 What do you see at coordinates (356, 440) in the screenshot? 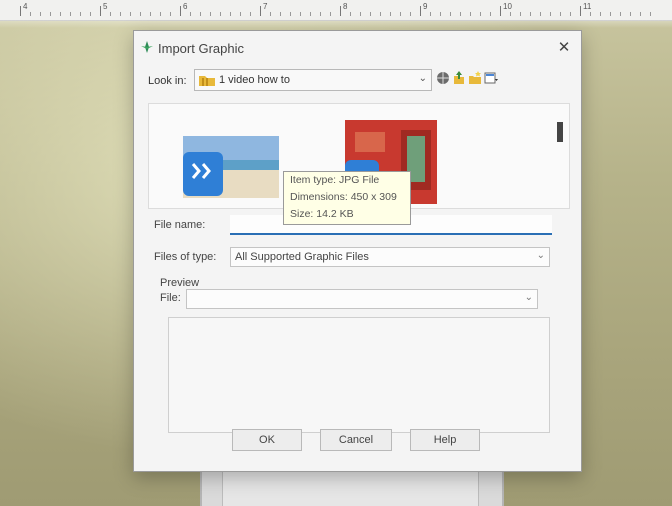
I see `cancel-button: Cancel` at bounding box center [356, 440].